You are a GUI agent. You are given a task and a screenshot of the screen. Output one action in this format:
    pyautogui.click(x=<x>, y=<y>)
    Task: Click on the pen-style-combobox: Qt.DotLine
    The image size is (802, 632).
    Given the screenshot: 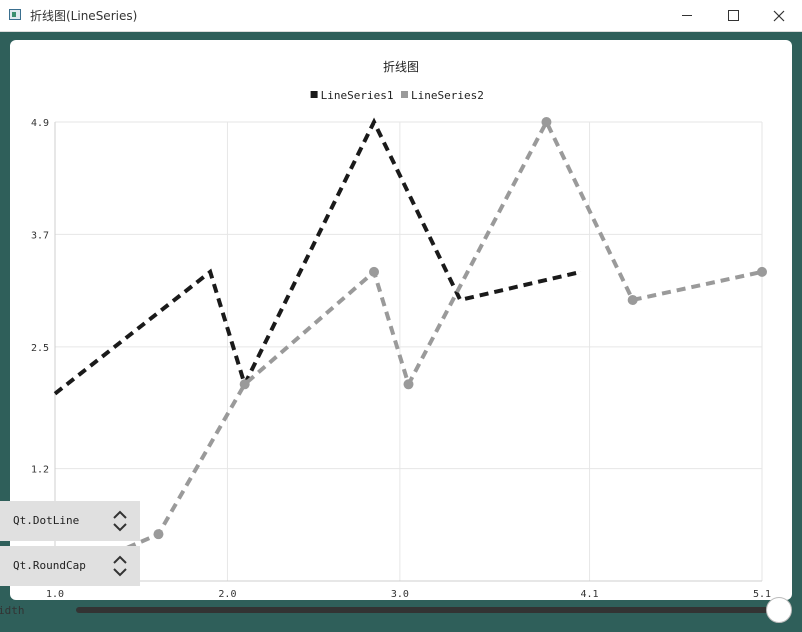 What is the action you would take?
    pyautogui.click(x=70, y=521)
    